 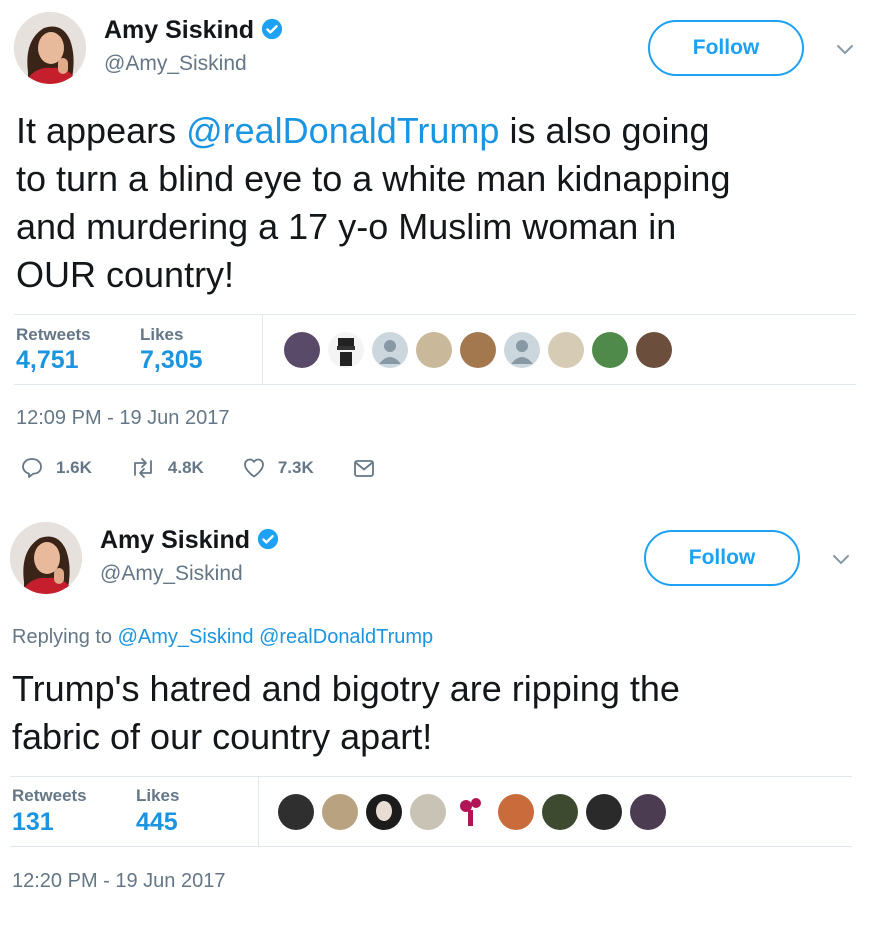 I want to click on like-button: 7.3K, so click(x=278, y=468).